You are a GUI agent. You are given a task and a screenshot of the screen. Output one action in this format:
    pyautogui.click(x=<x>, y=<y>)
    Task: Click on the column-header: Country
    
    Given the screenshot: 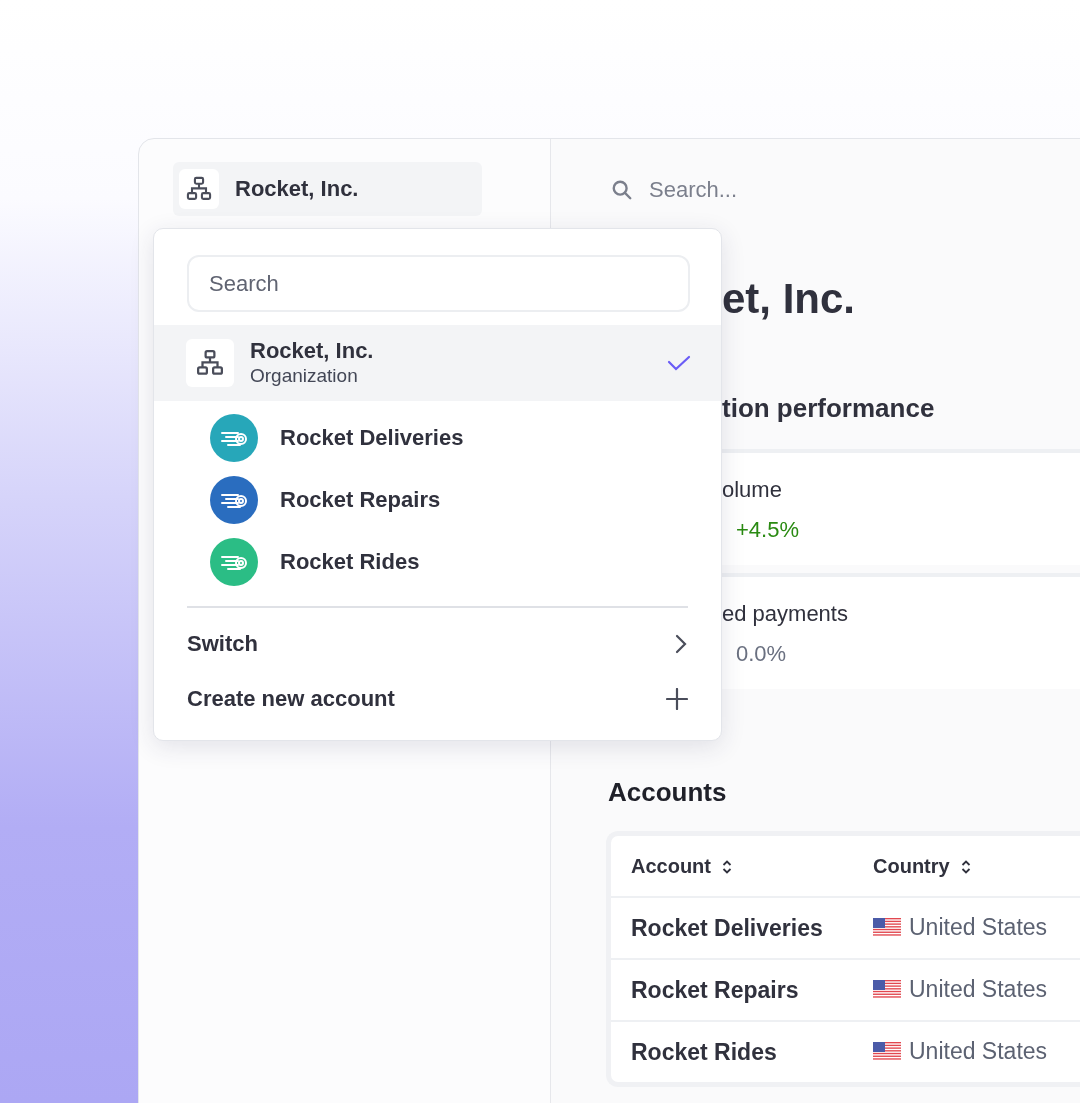 What is the action you would take?
    pyautogui.click(x=966, y=866)
    